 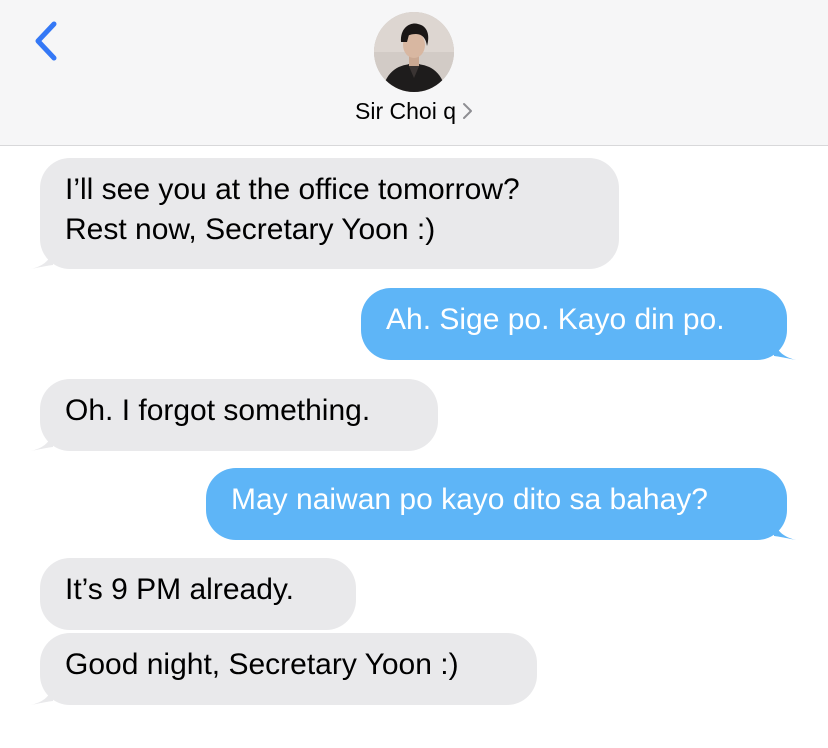 I want to click on received-message: It’s 9 PM already., so click(x=198, y=594).